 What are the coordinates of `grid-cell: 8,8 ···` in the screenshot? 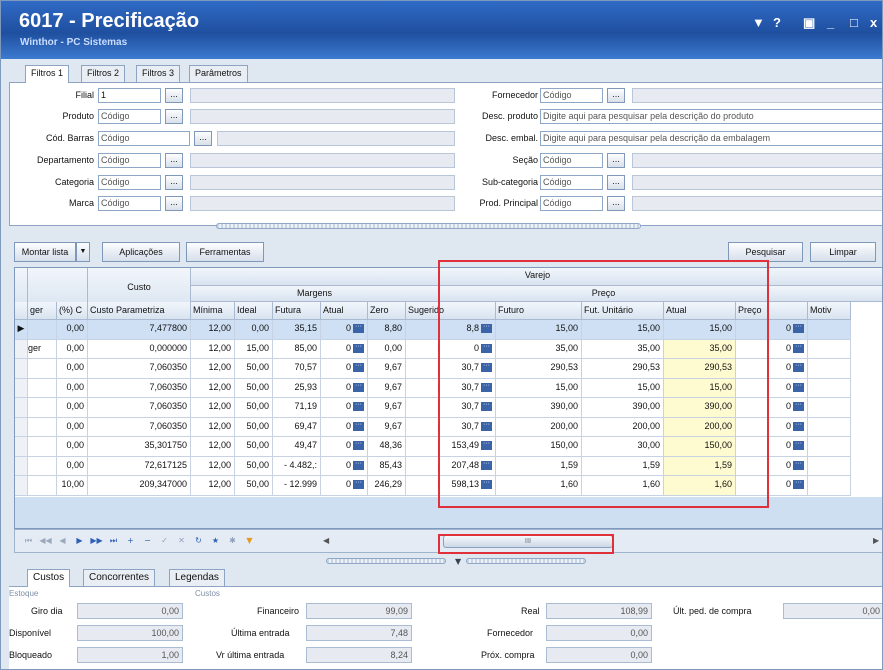 It's located at (451, 330).